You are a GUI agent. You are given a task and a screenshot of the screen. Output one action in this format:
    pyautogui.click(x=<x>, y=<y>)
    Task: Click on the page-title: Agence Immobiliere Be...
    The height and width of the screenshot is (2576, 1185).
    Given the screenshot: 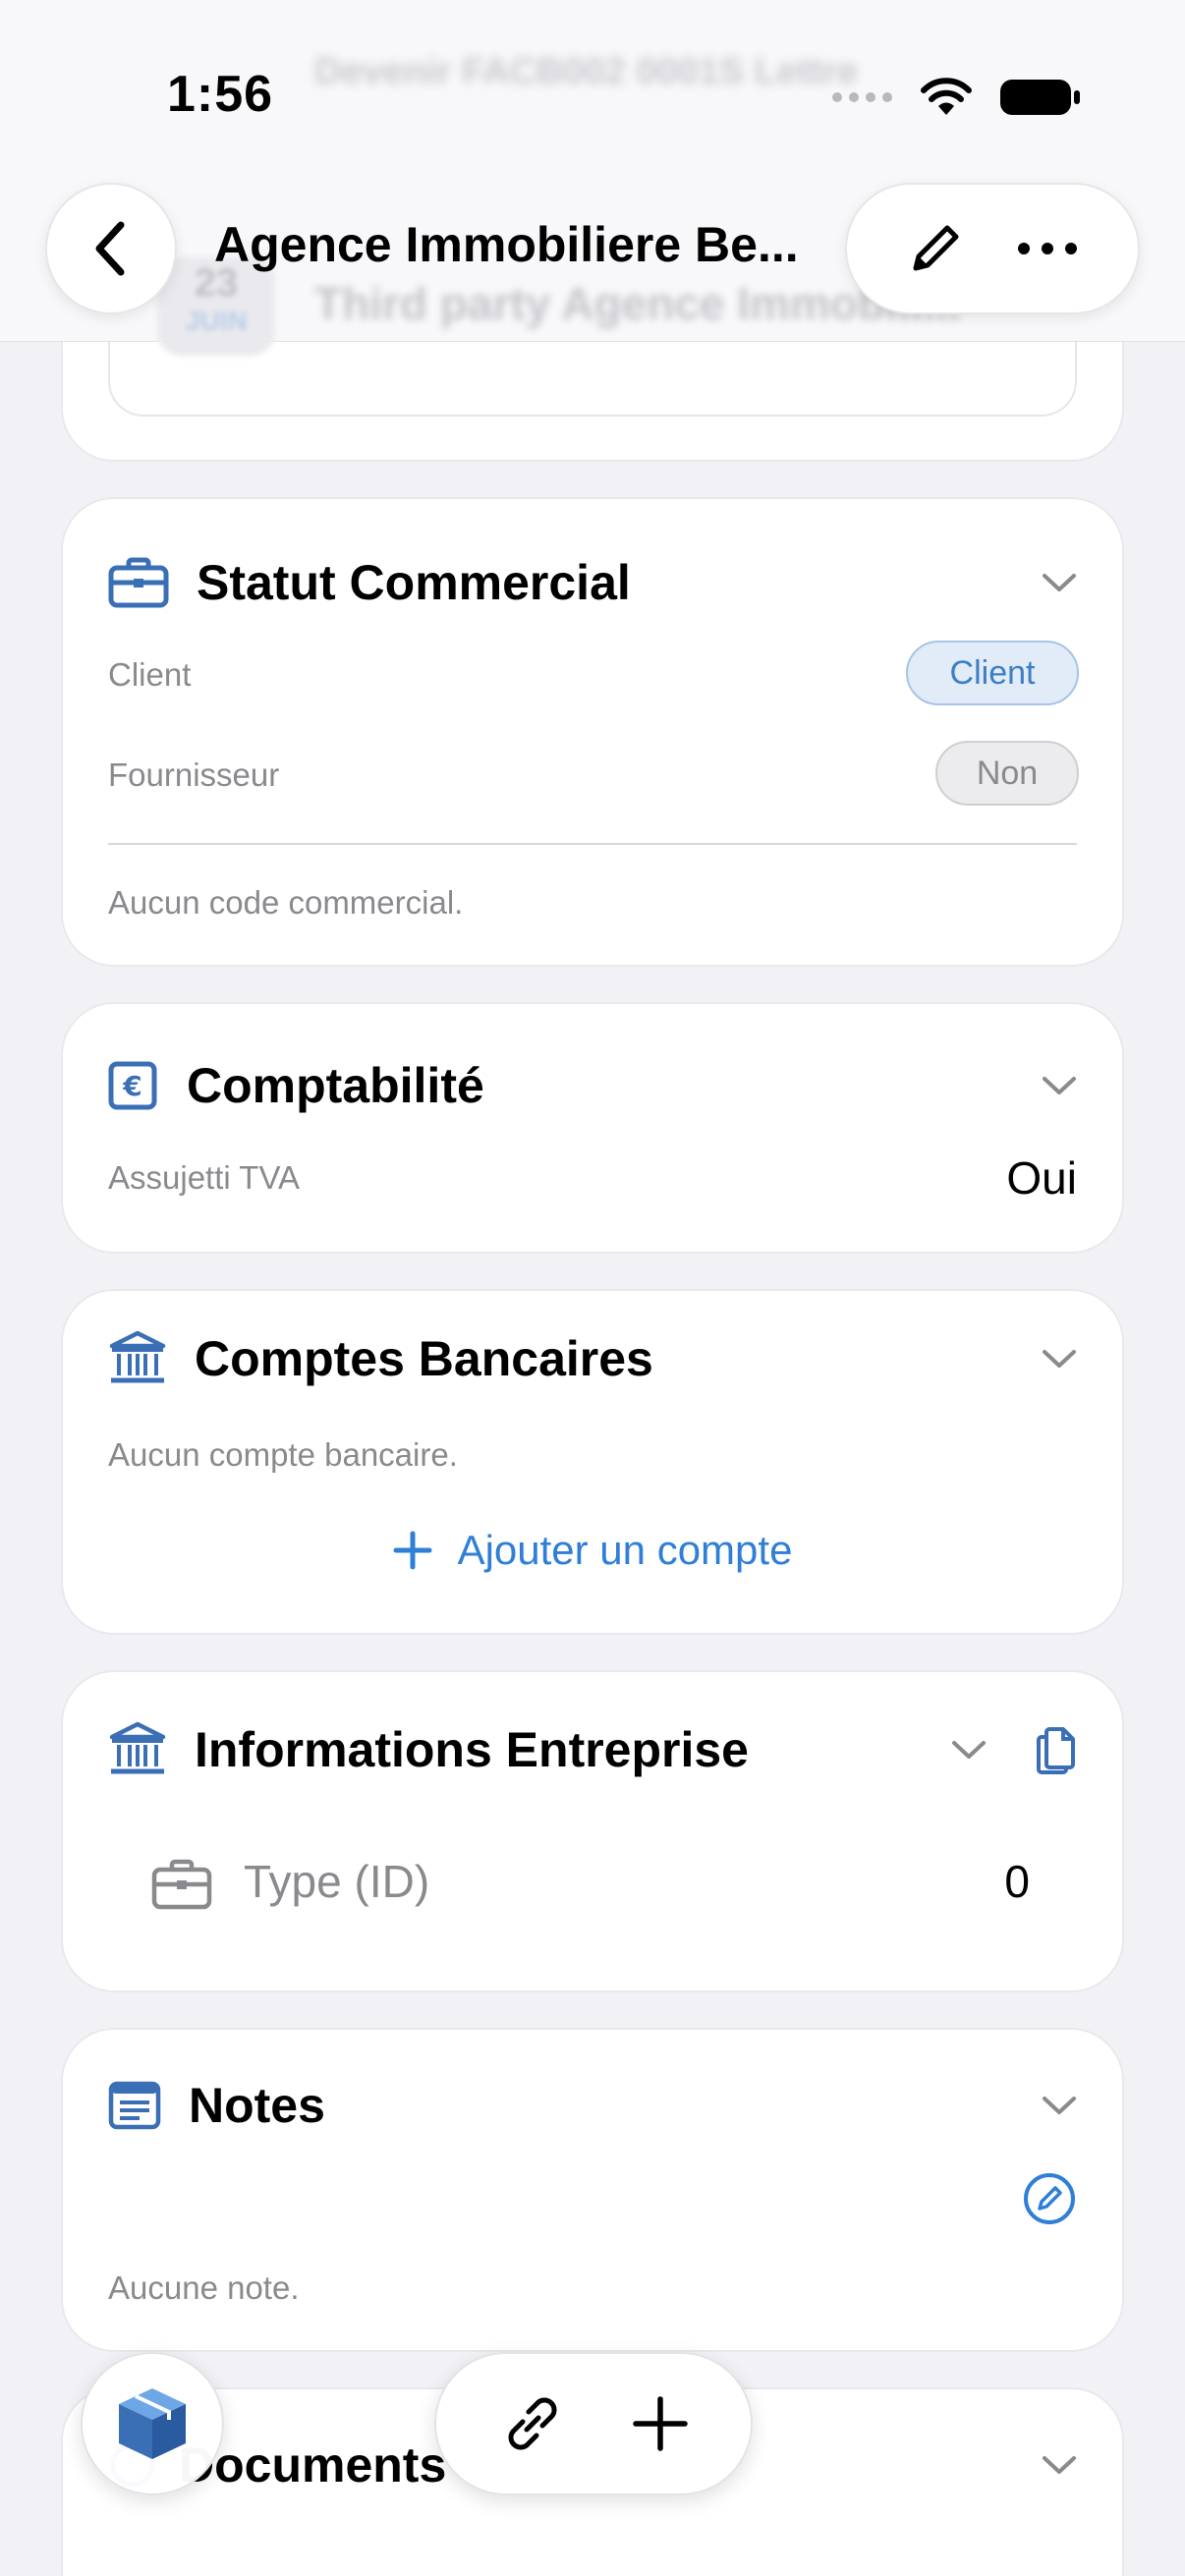 What is the action you would take?
    pyautogui.click(x=507, y=244)
    